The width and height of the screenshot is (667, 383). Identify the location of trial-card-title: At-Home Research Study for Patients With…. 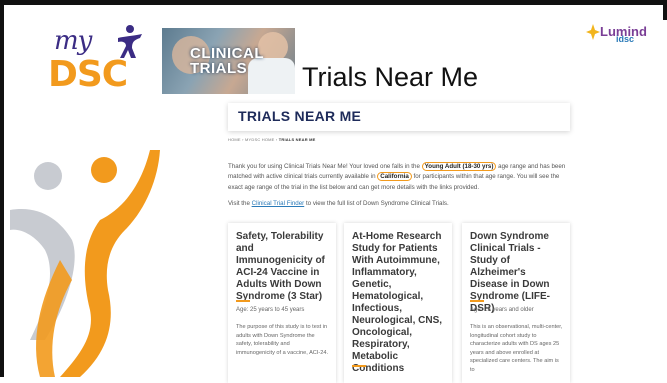
(400, 303).